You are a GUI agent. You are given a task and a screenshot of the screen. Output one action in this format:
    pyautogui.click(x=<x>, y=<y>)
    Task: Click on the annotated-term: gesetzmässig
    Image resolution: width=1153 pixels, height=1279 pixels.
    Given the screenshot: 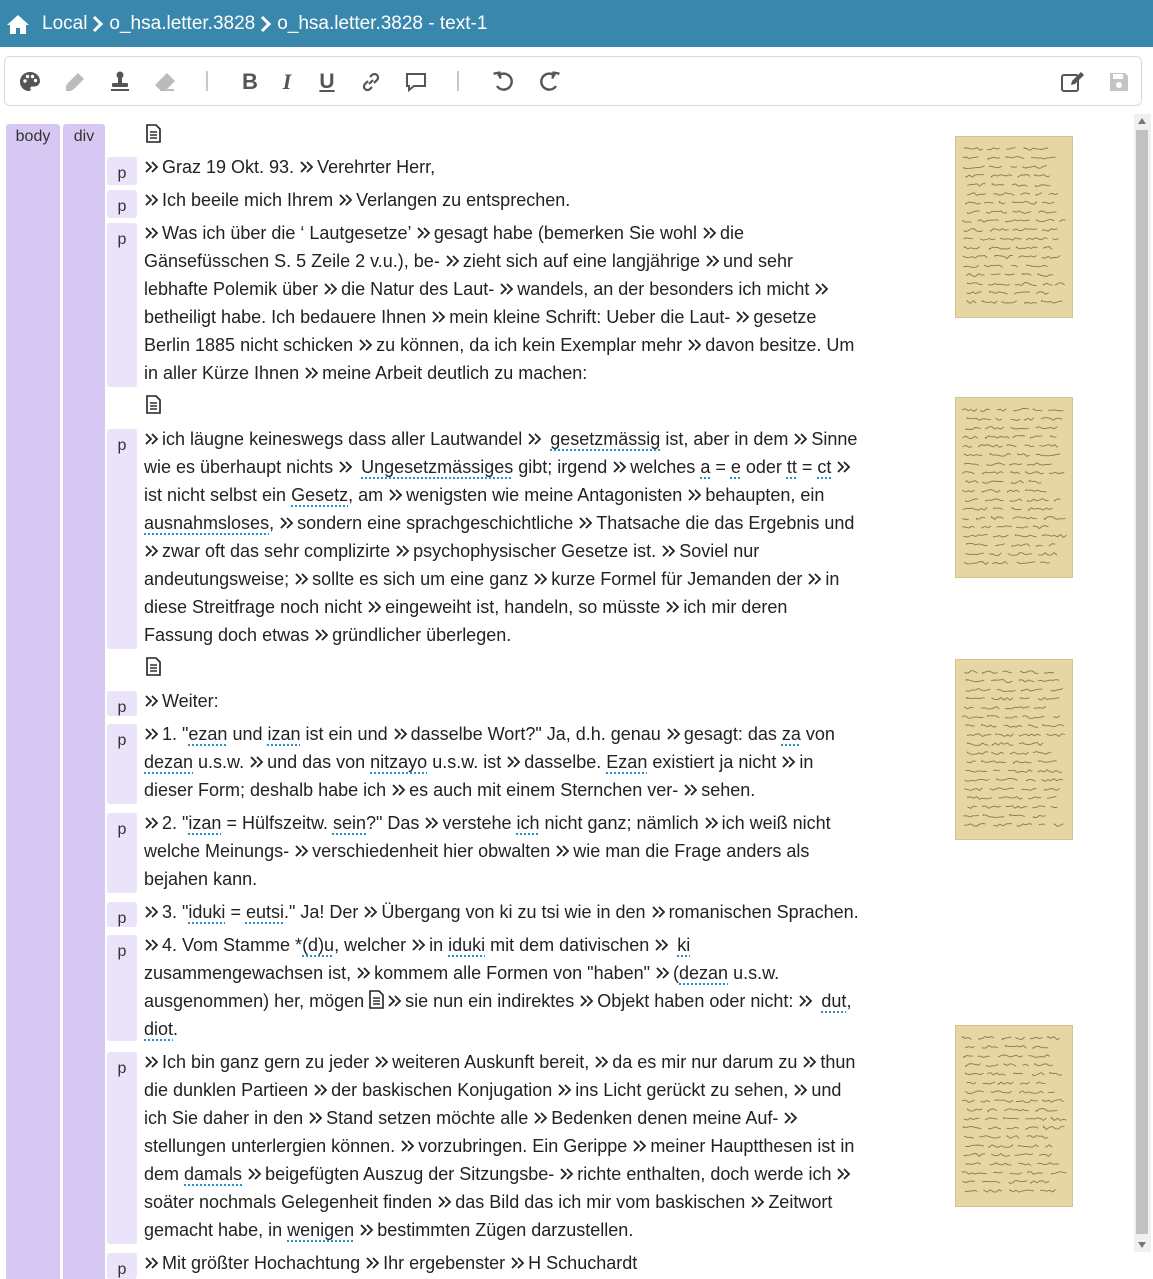 What is the action you would take?
    pyautogui.click(x=605, y=439)
    